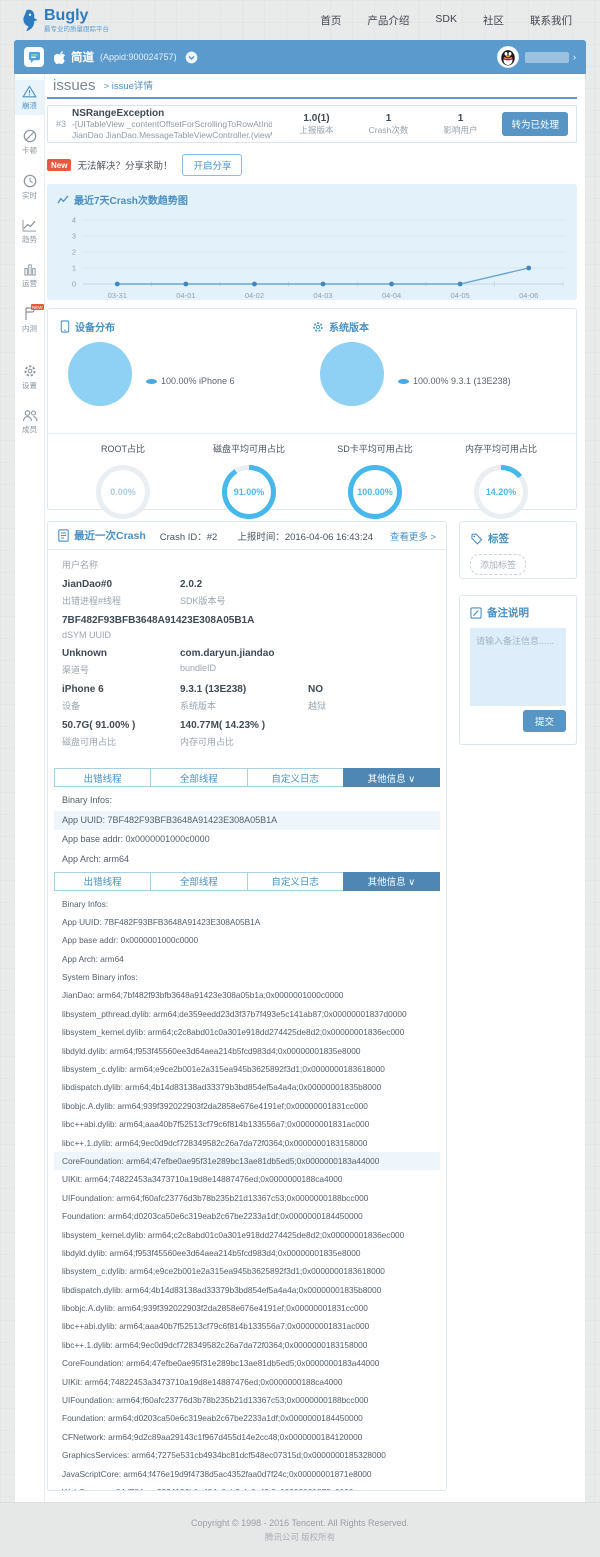  I want to click on crash-tabs: 出错线程 全部线程 自定义日志 其他信息 ∨, so click(247, 777).